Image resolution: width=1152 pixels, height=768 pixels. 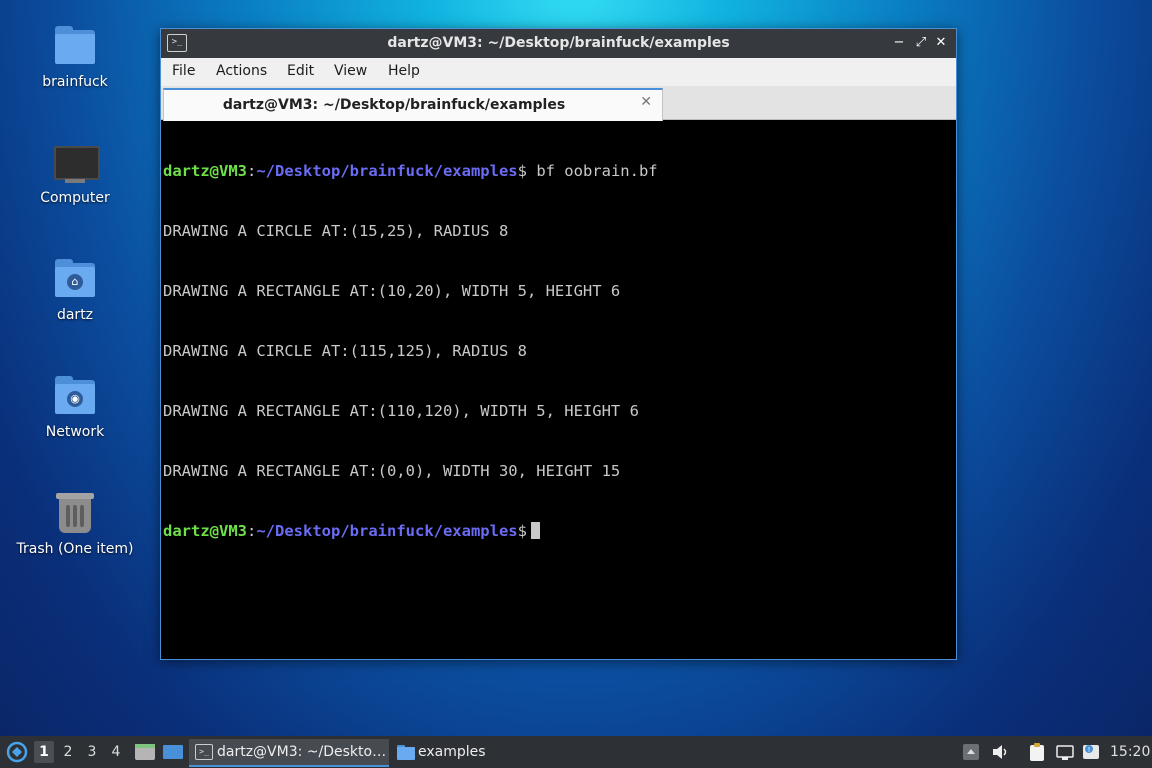 What do you see at coordinates (68, 752) in the screenshot?
I see `workspace-2: 2` at bounding box center [68, 752].